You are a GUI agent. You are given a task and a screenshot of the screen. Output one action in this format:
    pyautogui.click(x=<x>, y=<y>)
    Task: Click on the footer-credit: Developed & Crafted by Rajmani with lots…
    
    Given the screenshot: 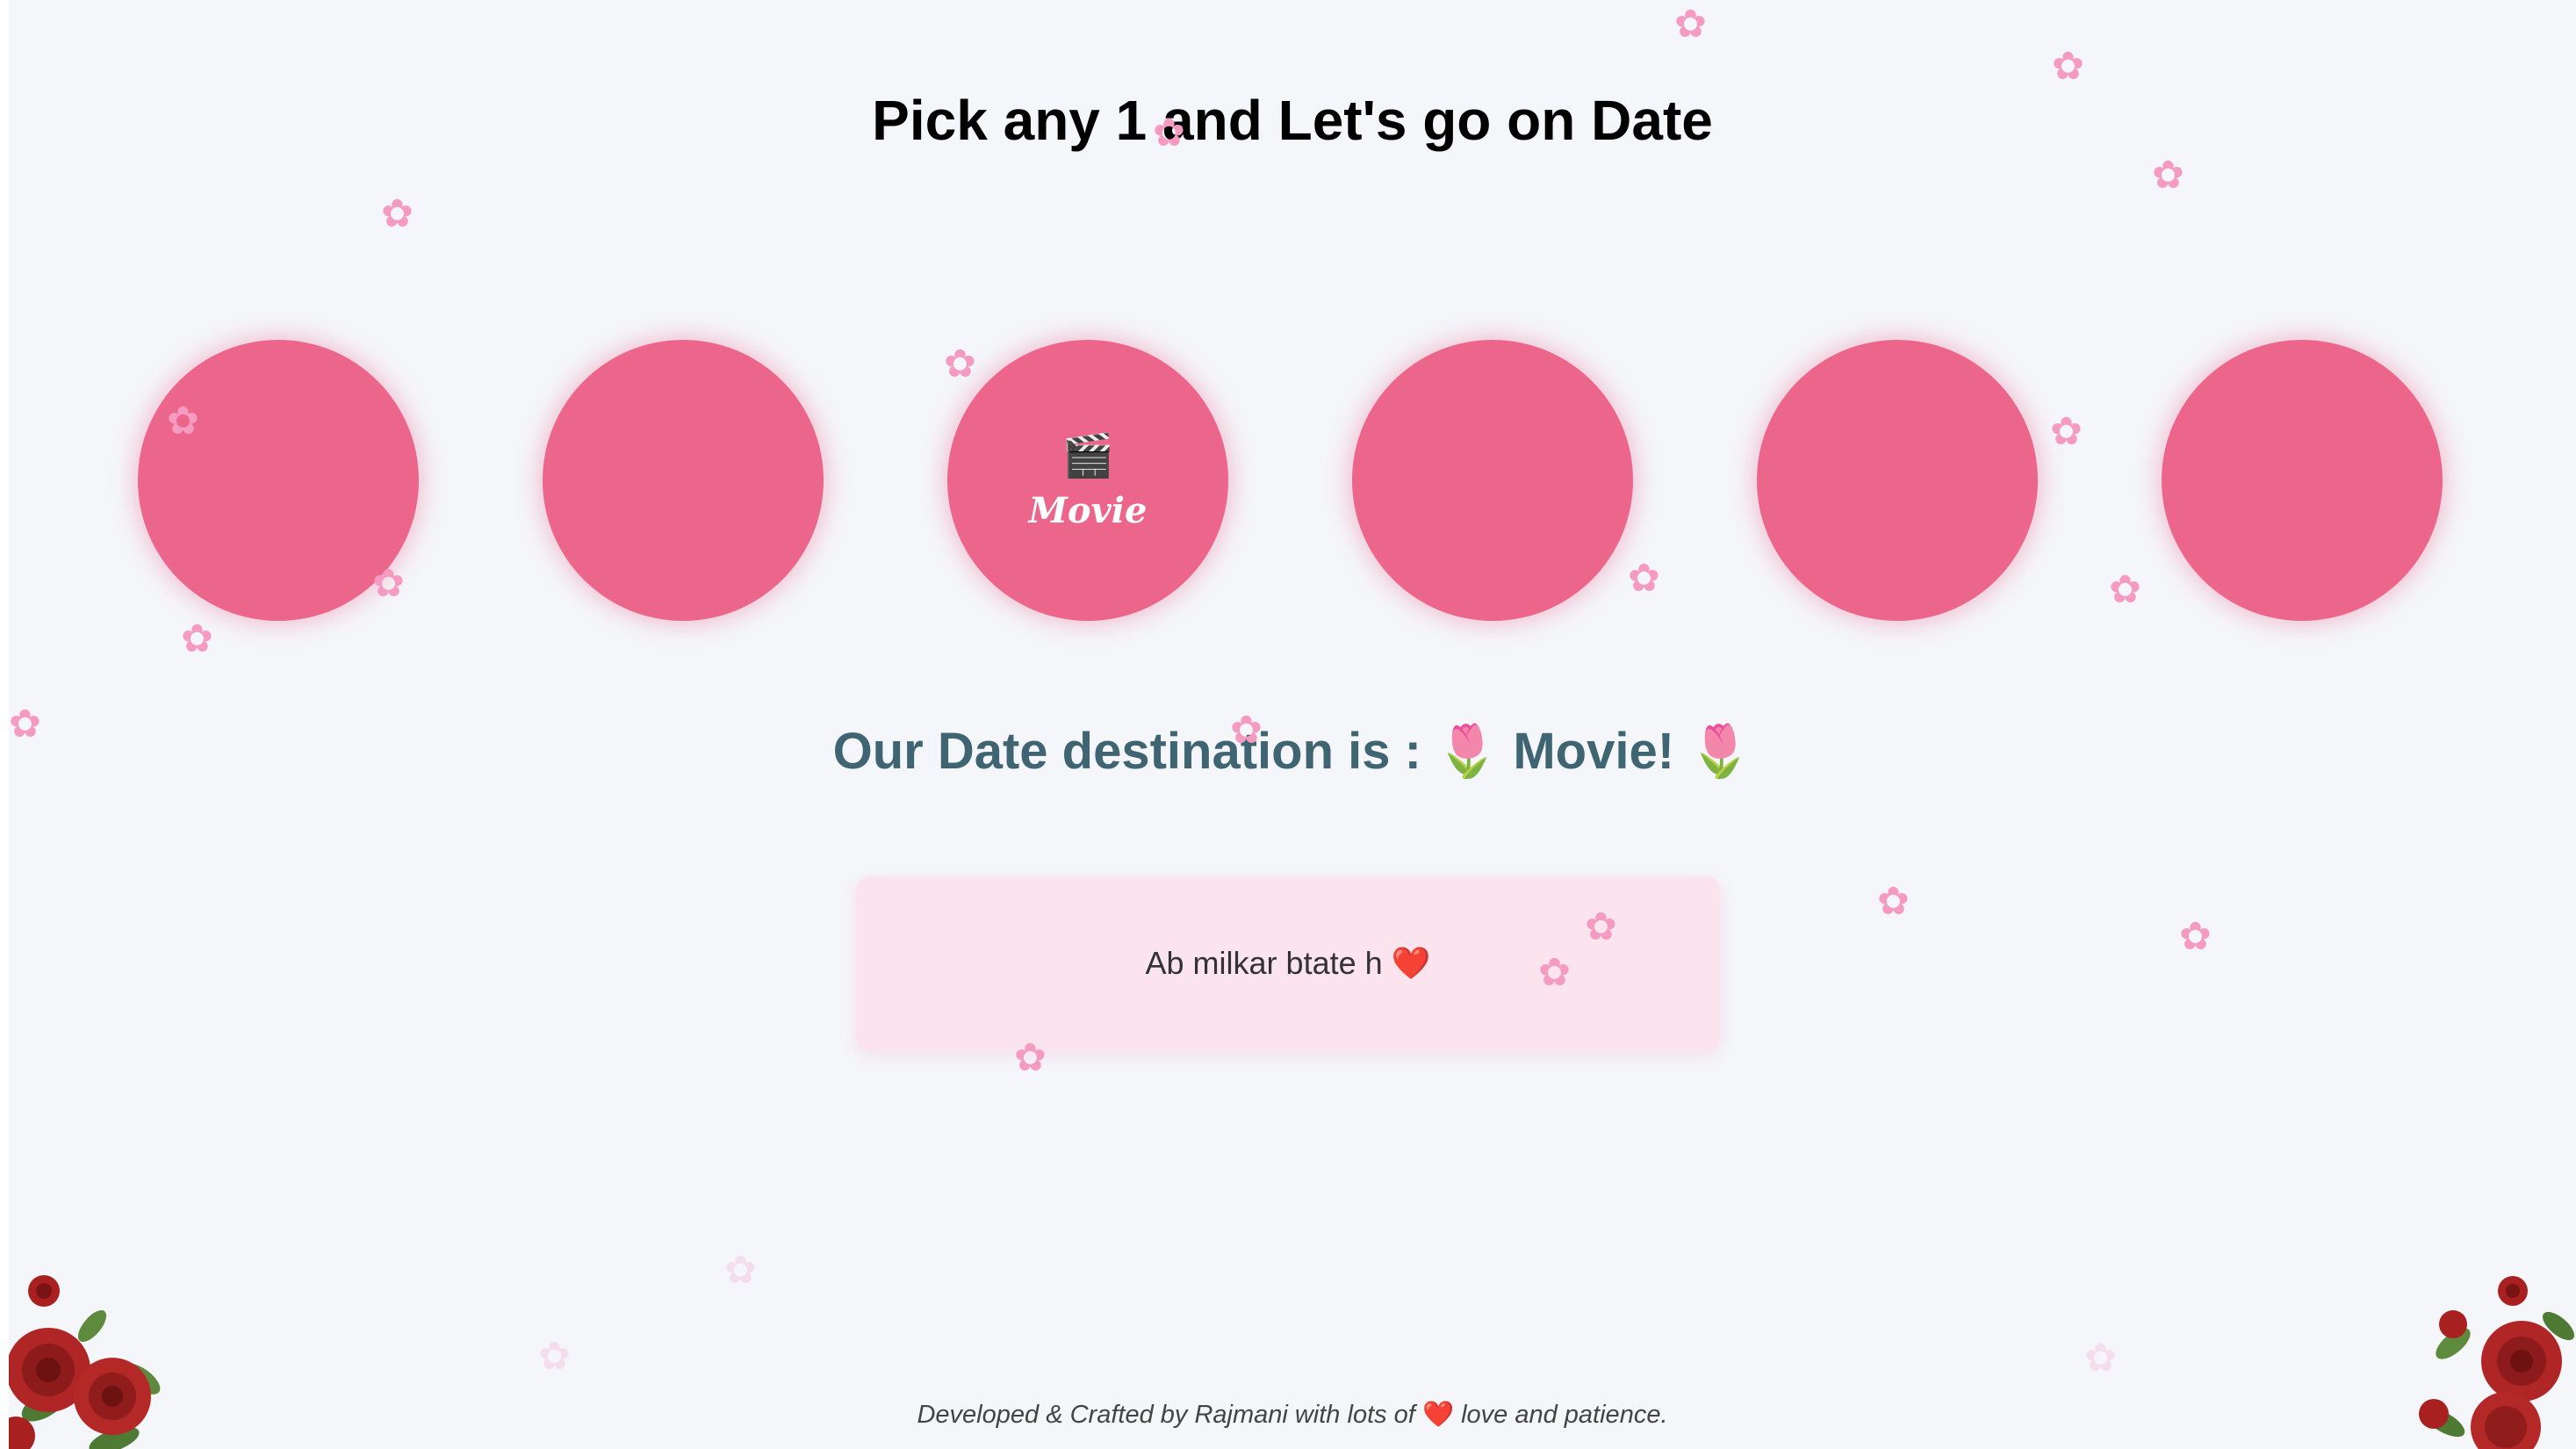 What is the action you would take?
    pyautogui.click(x=1292, y=1415)
    